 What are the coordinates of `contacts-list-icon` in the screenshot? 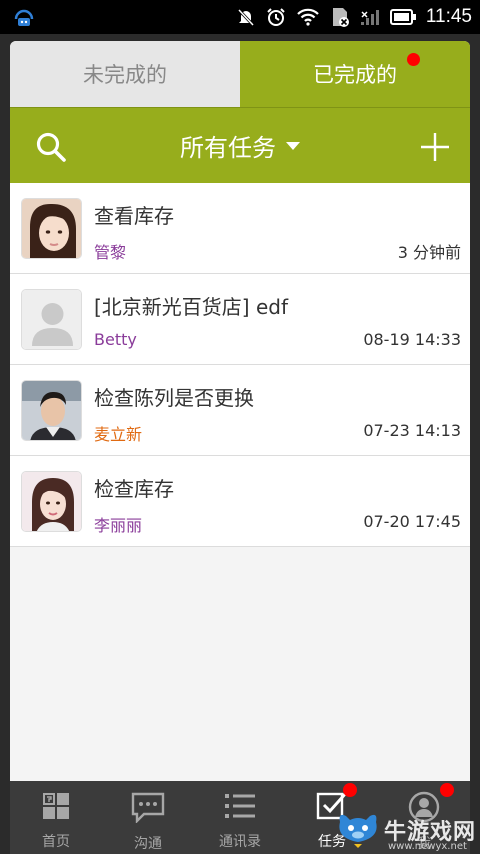 It's located at (240, 808).